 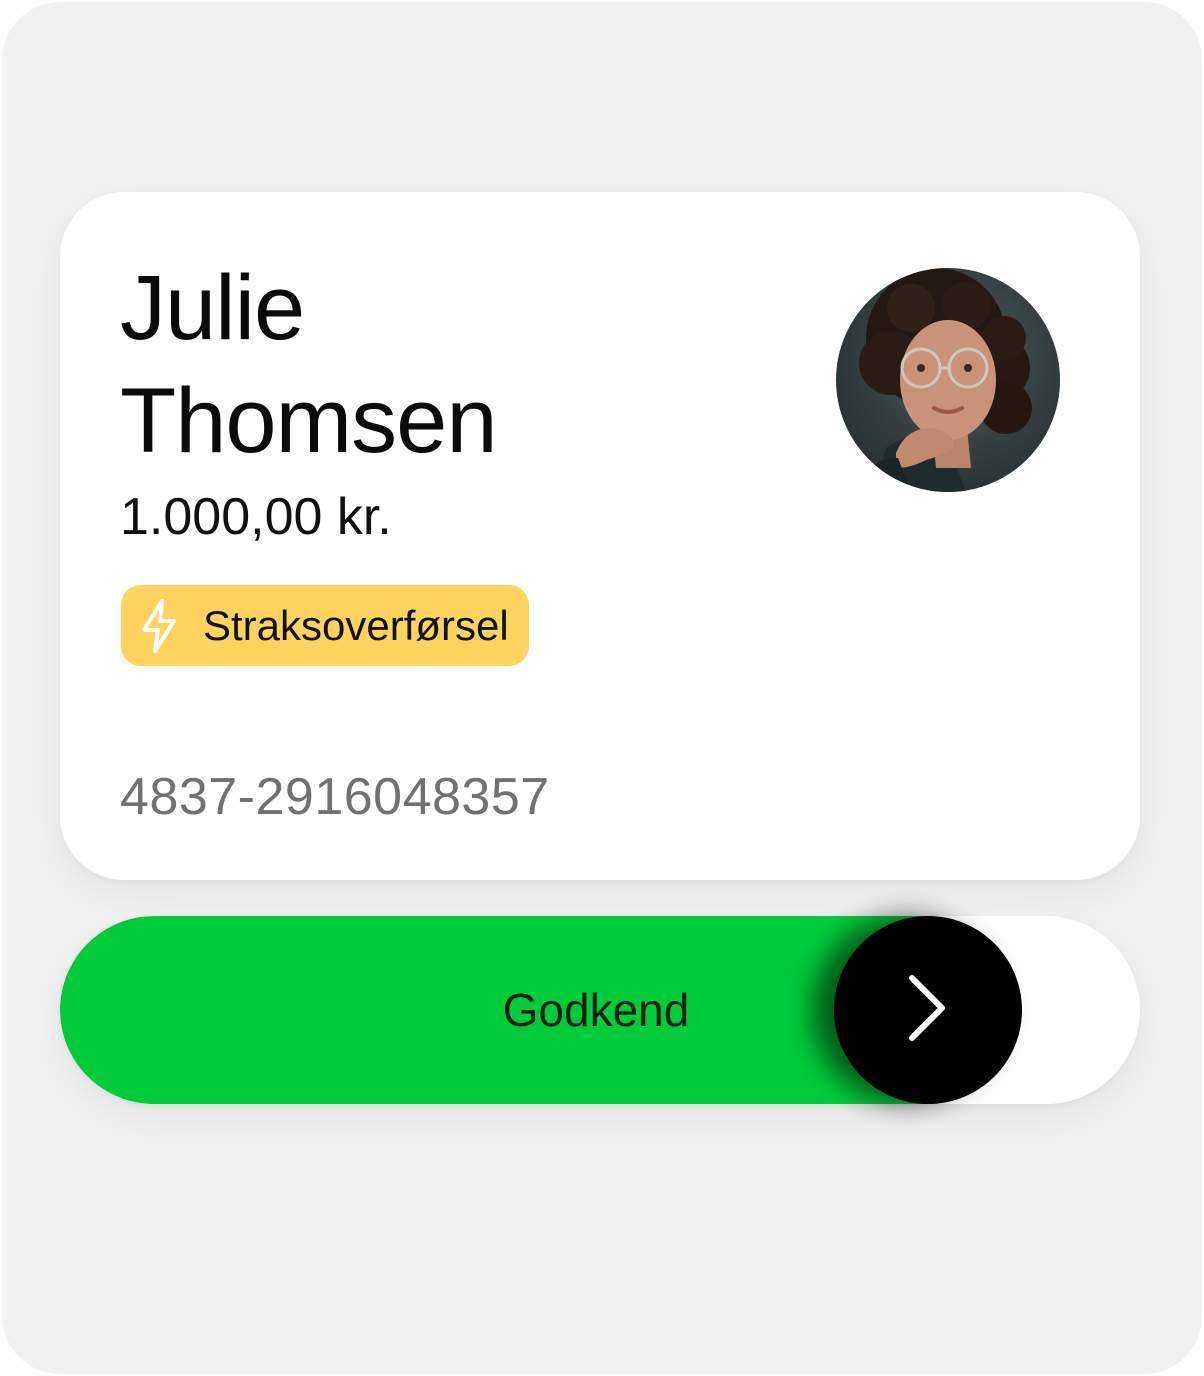 I want to click on account-number: 4837-2916048357, so click(x=335, y=797).